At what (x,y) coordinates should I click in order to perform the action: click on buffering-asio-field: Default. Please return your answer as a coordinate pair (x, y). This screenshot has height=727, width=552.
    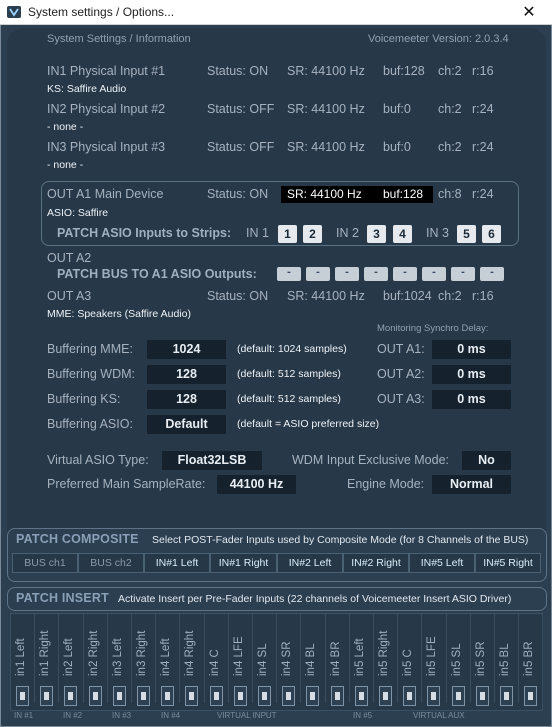
    Looking at the image, I should click on (186, 424).